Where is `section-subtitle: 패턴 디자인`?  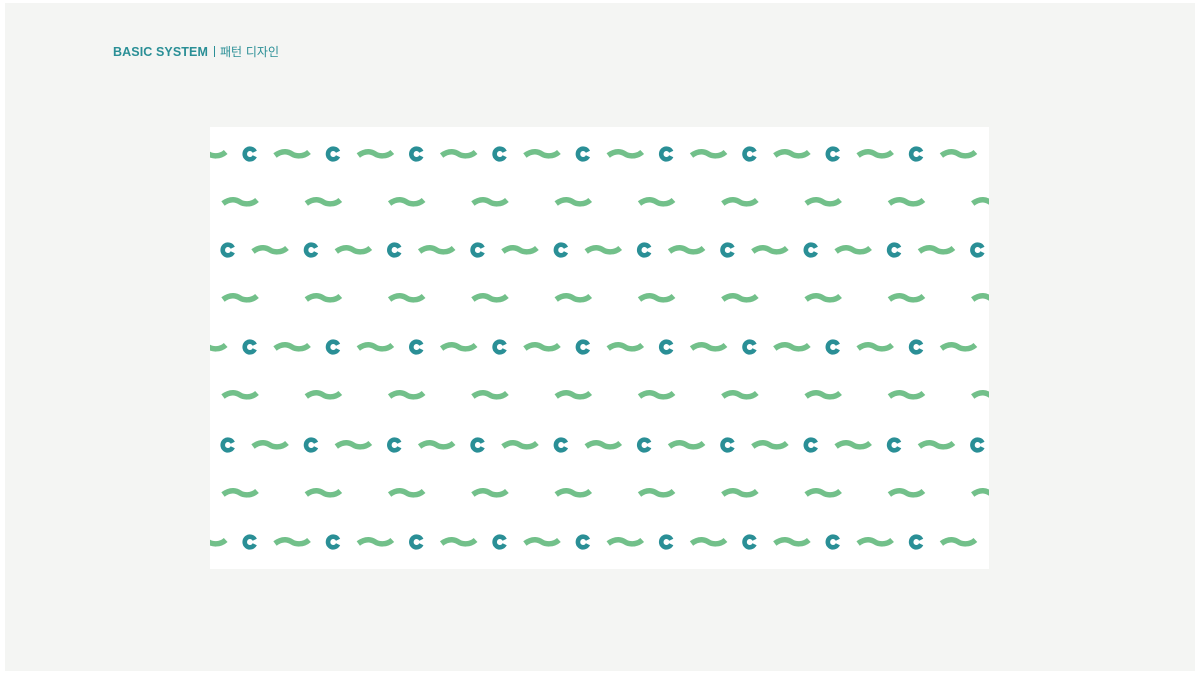
section-subtitle: 패턴 디자인 is located at coordinates (249, 52).